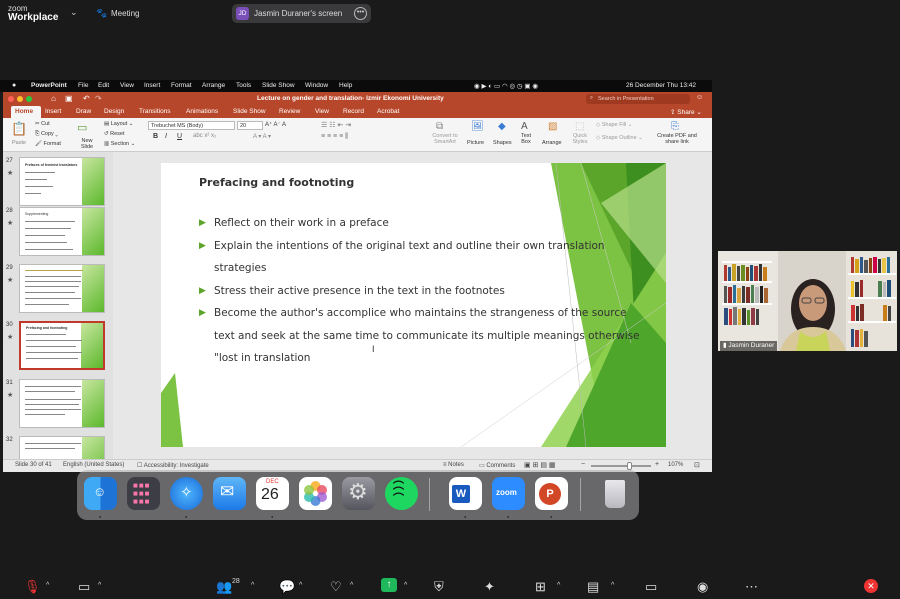 The width and height of the screenshot is (900, 599). What do you see at coordinates (629, 466) in the screenshot?
I see `zoom-slider-thumb` at bounding box center [629, 466].